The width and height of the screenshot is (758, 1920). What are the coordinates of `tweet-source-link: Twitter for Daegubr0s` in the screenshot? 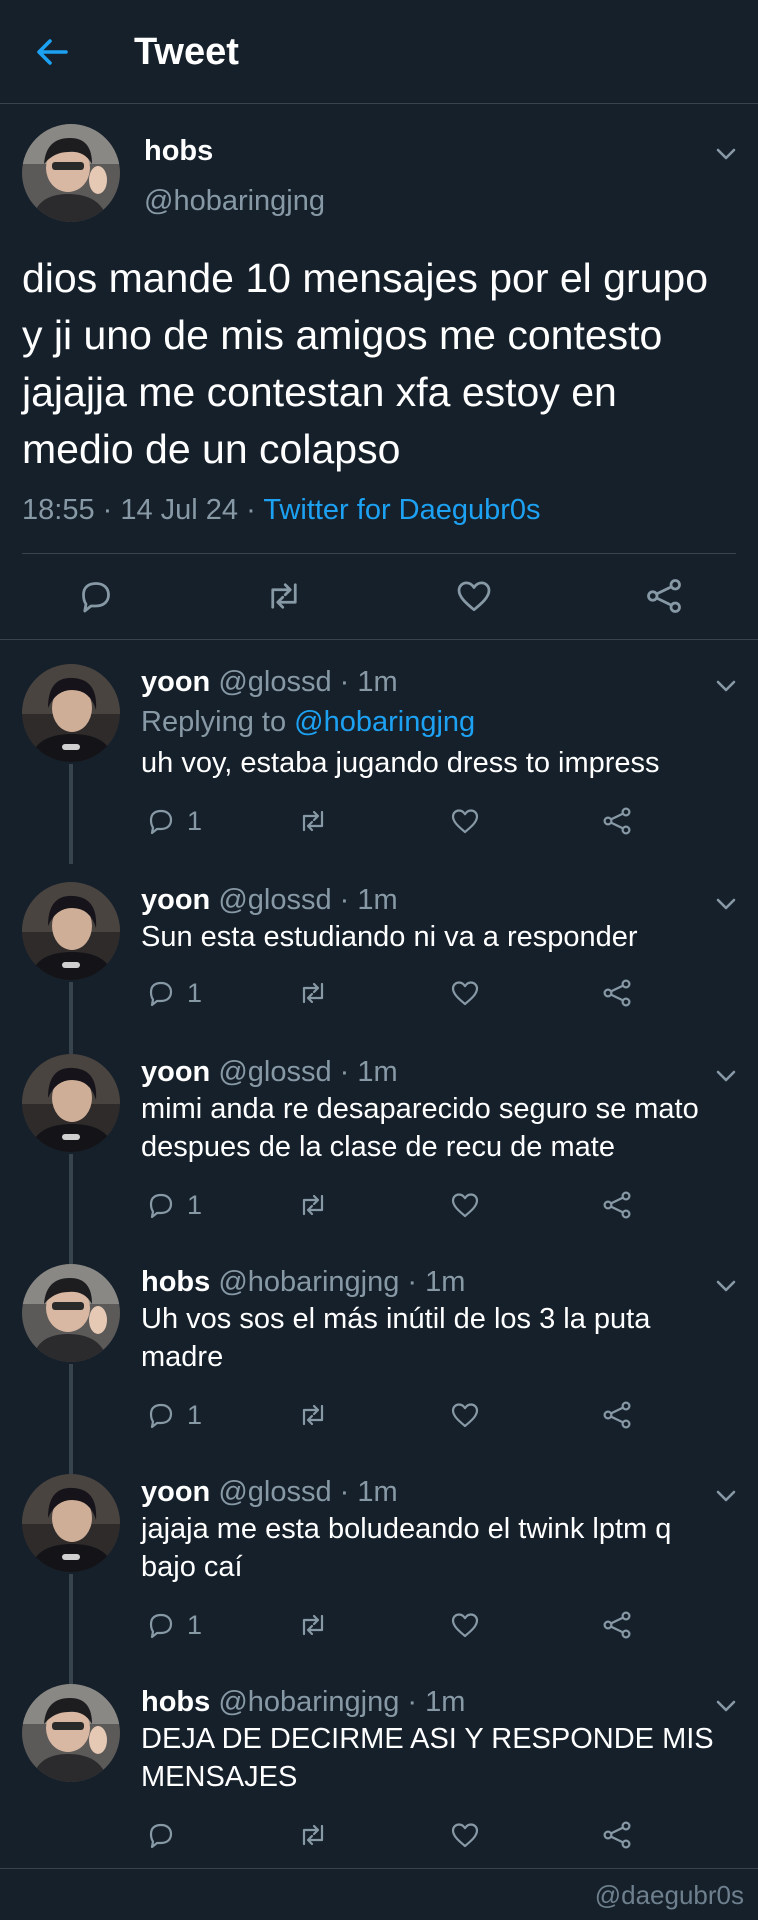 It's located at (401, 510).